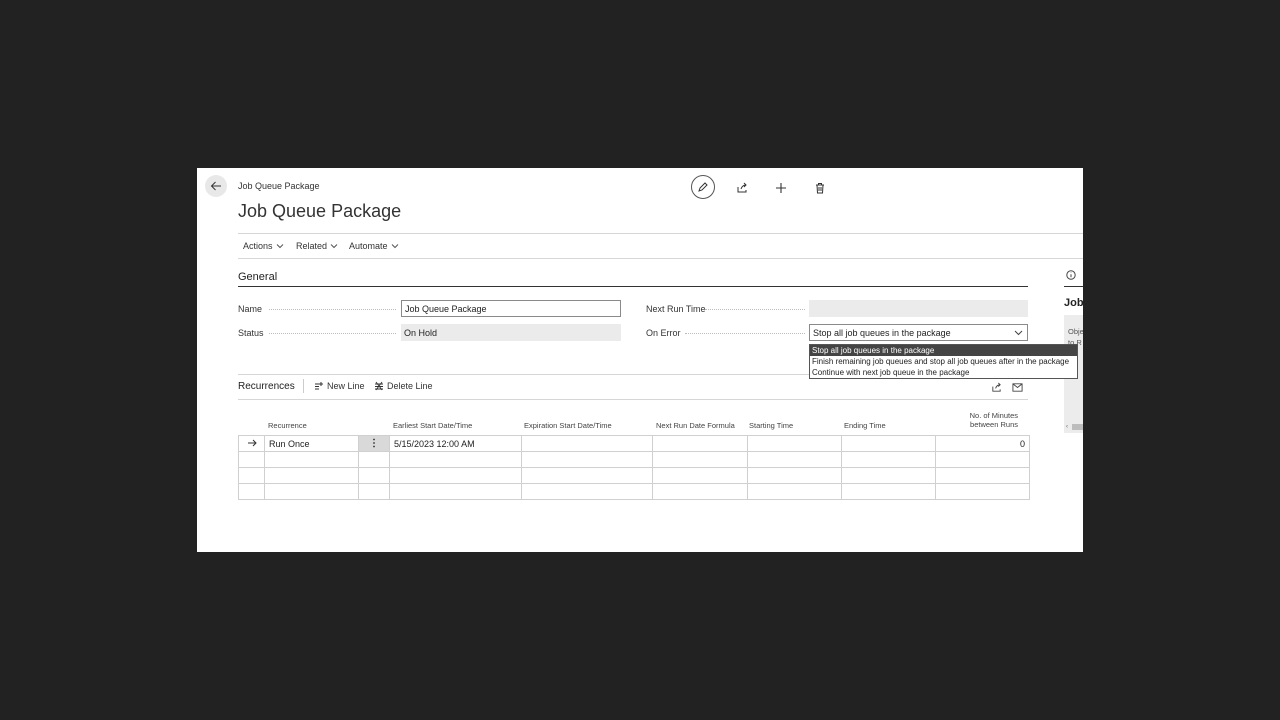 The height and width of the screenshot is (720, 1280). I want to click on cell-next-run-formula, so click(700, 443).